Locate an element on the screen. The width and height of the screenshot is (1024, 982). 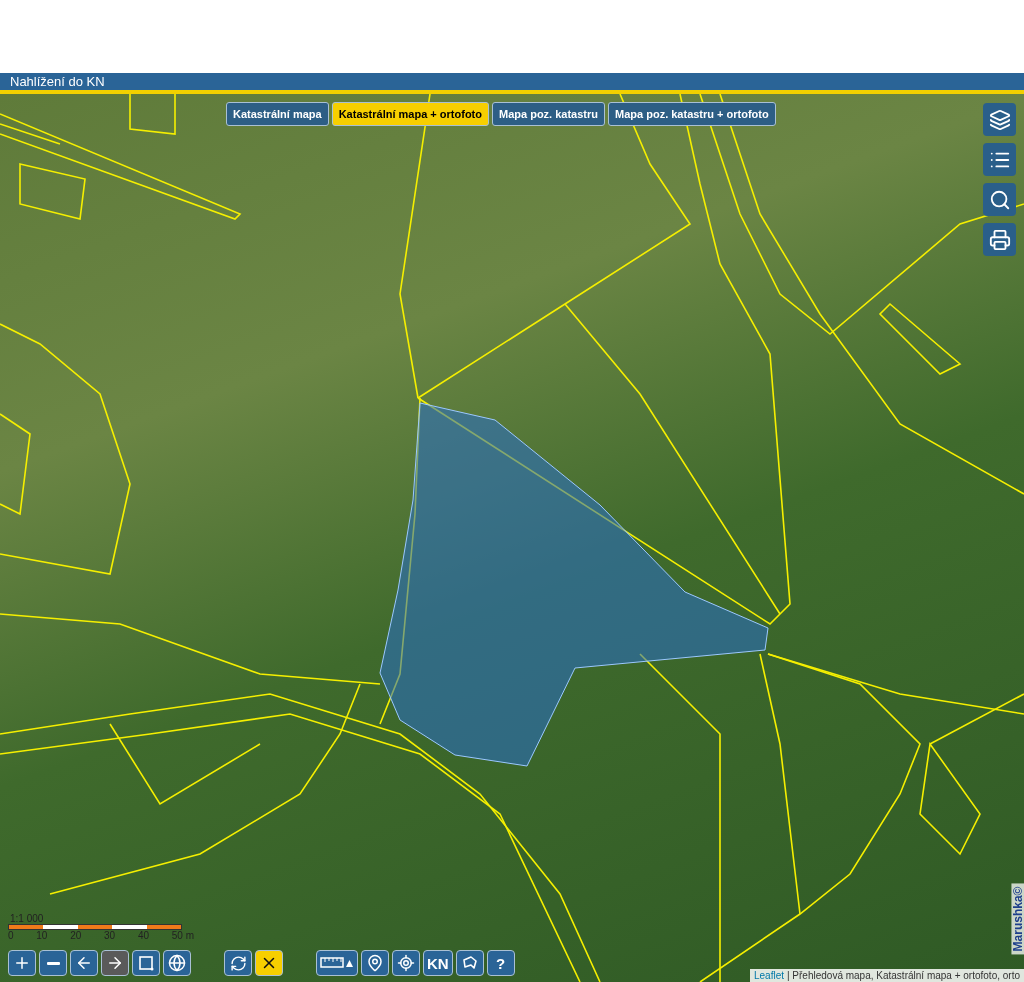
attribution-text: | Přehledová mapa, Katastrální mapa + ortofoto, orto is located at coordinates (903, 975).